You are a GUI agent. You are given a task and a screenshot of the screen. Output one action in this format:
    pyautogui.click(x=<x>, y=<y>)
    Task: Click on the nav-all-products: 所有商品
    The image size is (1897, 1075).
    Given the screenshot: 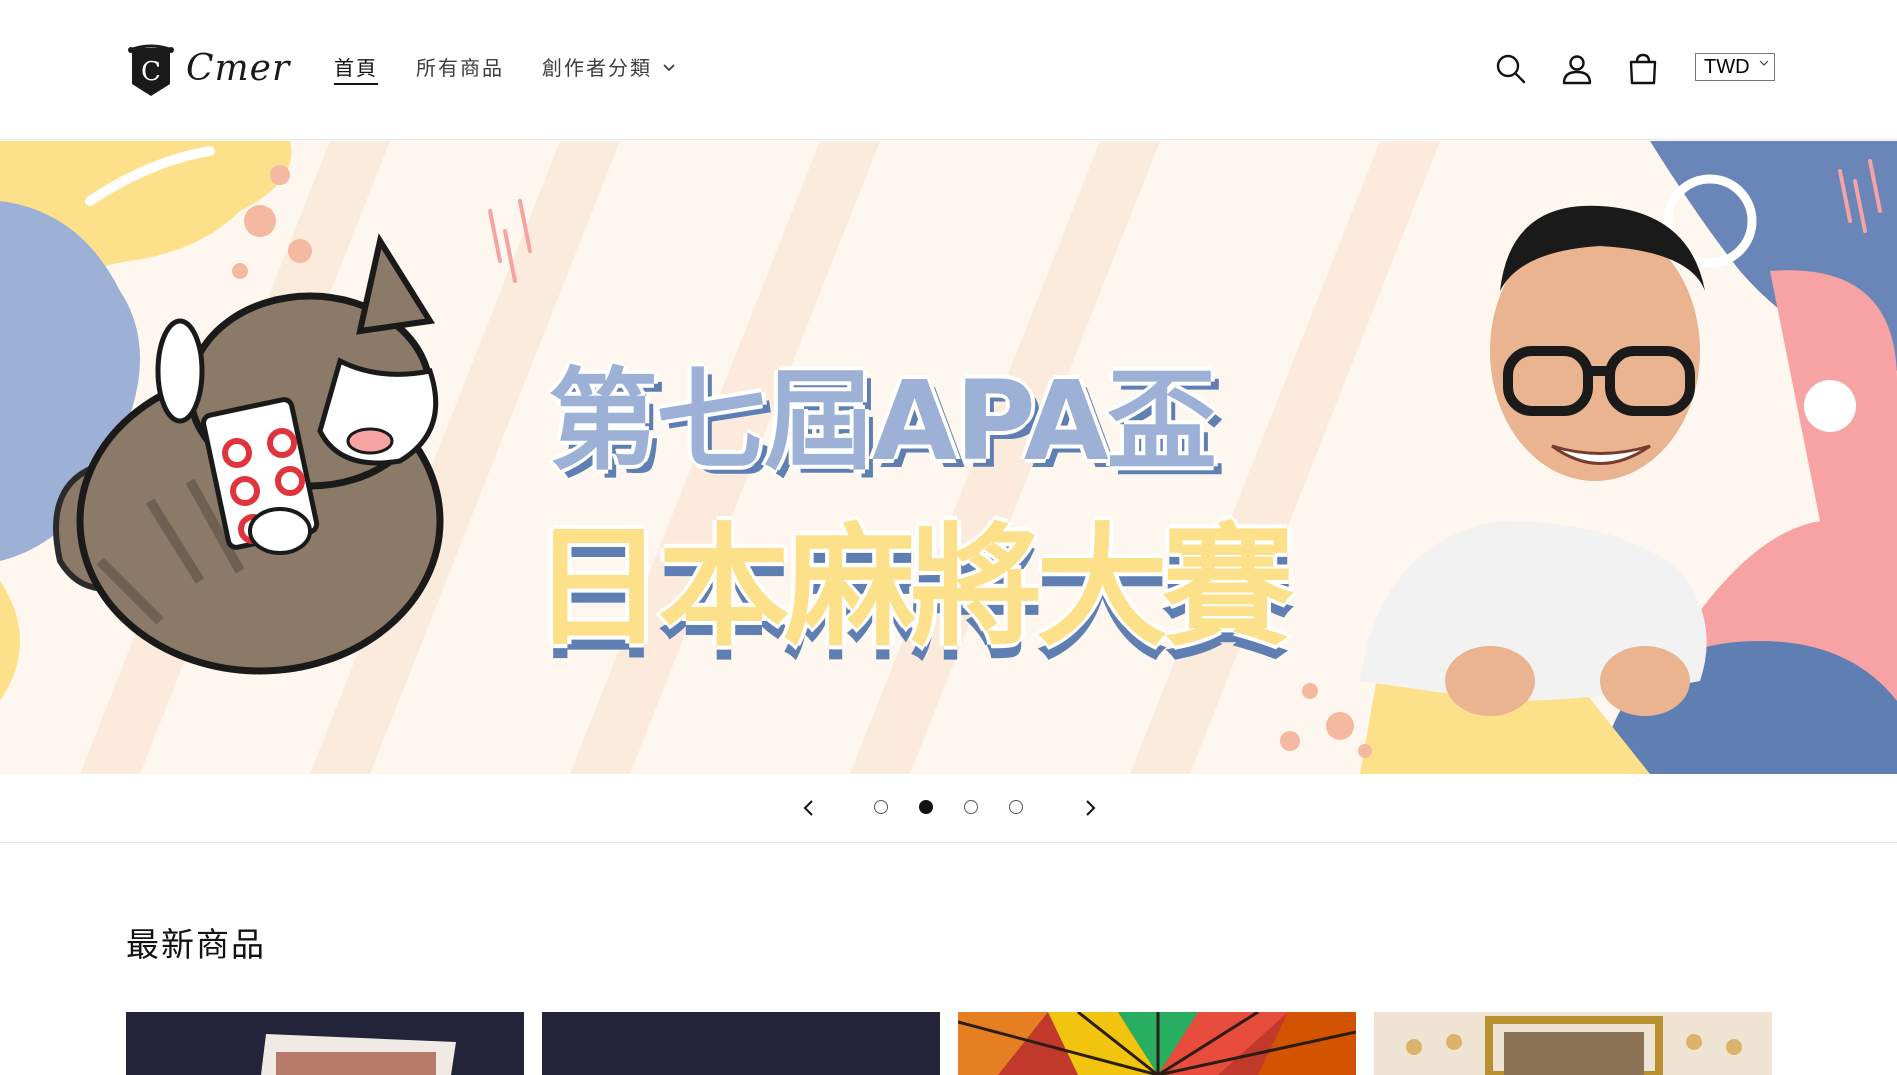 What is the action you would take?
    pyautogui.click(x=460, y=66)
    